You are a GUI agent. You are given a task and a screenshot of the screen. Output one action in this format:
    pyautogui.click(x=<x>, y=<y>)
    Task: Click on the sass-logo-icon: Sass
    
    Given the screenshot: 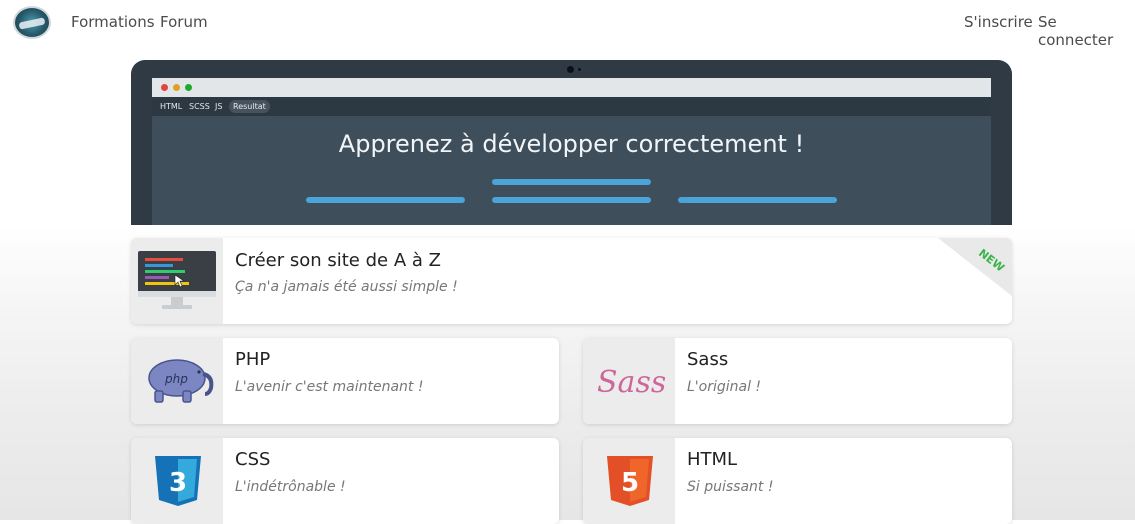 What is the action you would take?
    pyautogui.click(x=631, y=382)
    